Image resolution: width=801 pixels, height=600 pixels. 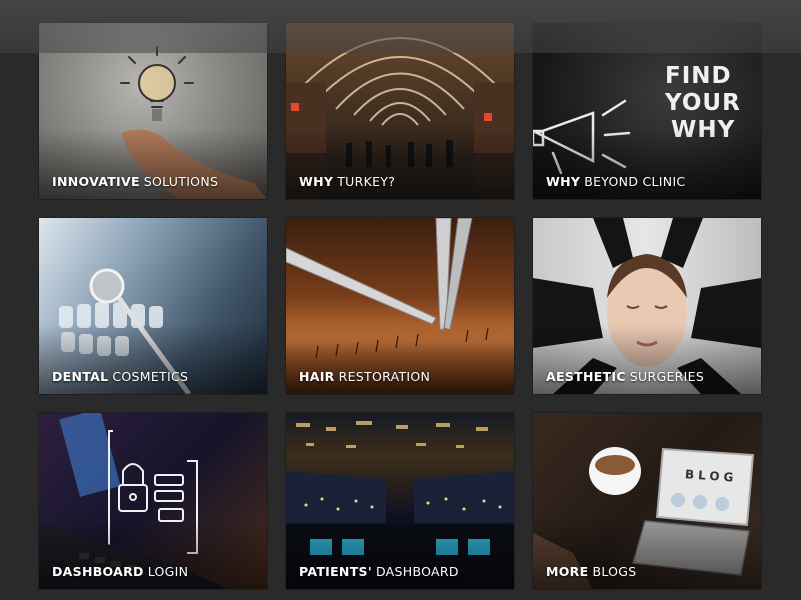 I want to click on caption-light: BLOGS, so click(x=614, y=571).